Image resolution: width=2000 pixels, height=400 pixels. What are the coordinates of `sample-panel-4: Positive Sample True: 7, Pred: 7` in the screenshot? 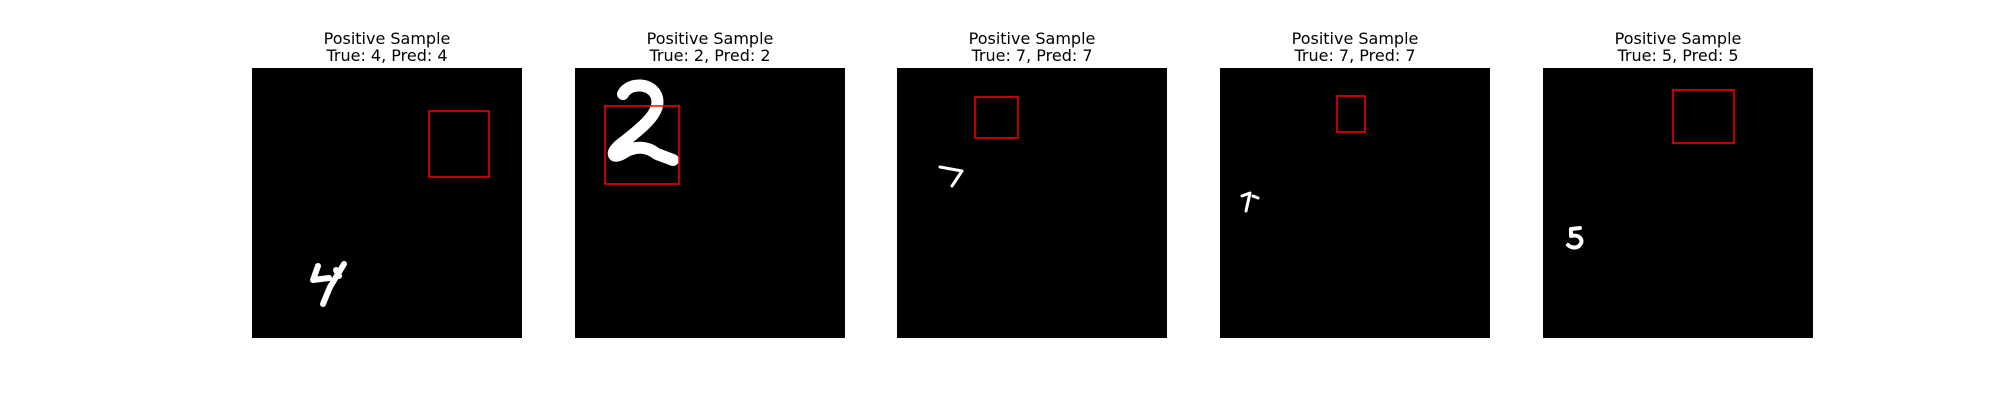 It's located at (1355, 200).